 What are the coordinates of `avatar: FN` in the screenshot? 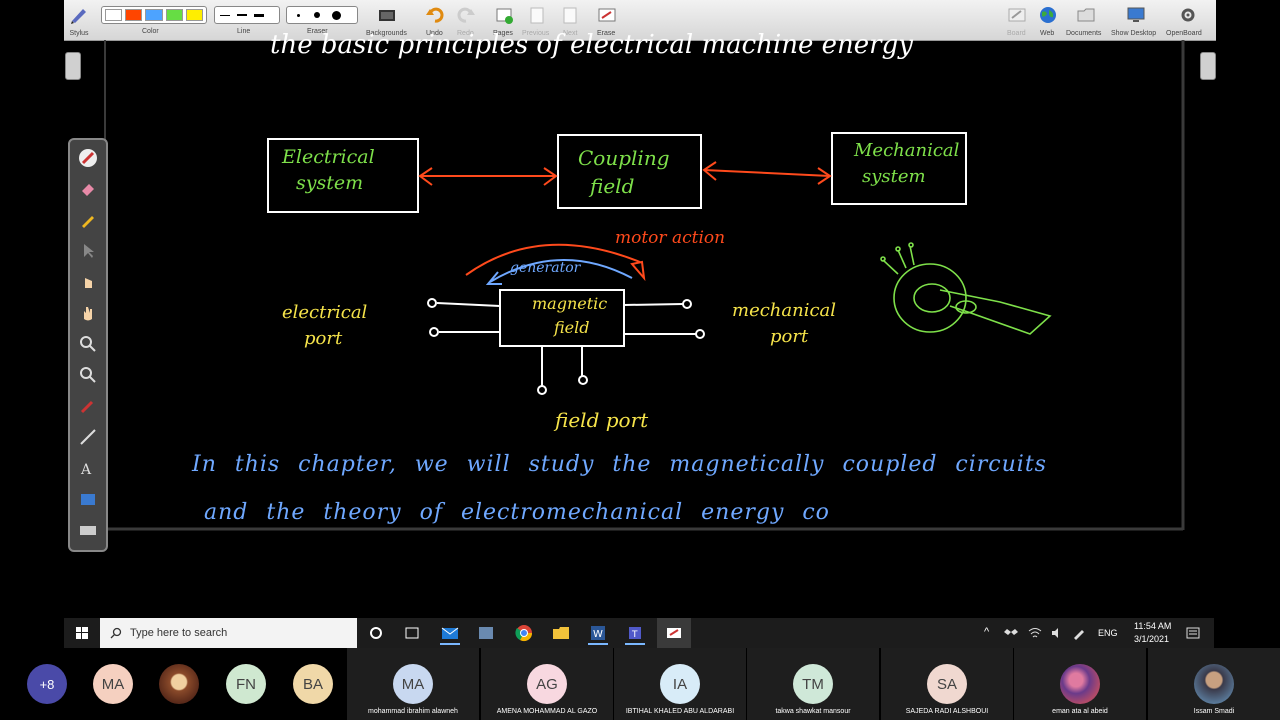 It's located at (246, 684).